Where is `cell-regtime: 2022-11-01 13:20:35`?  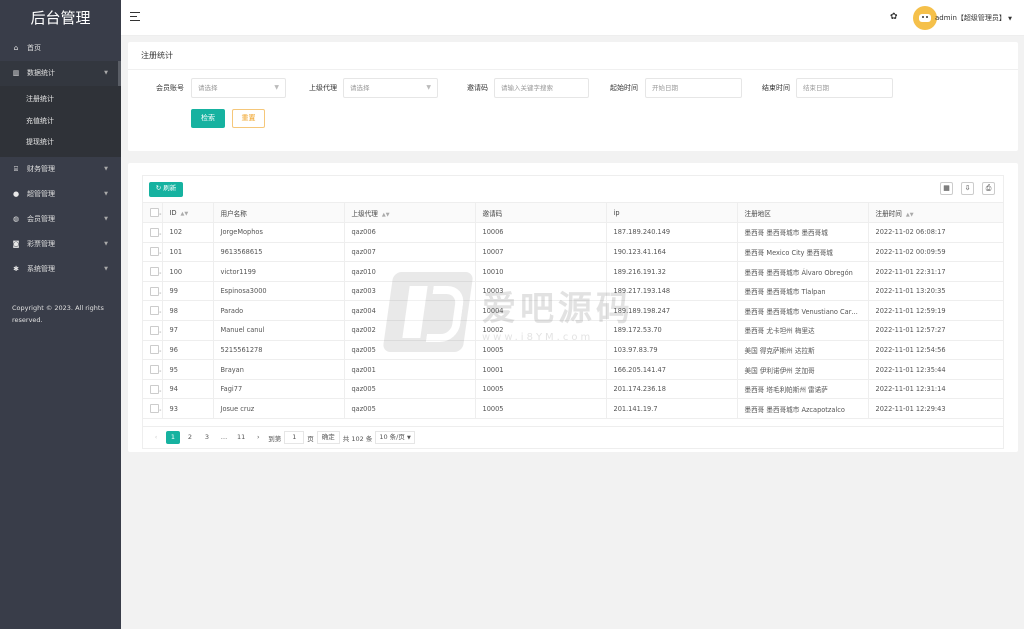
cell-regtime: 2022-11-01 13:20:35 is located at coordinates (935, 291).